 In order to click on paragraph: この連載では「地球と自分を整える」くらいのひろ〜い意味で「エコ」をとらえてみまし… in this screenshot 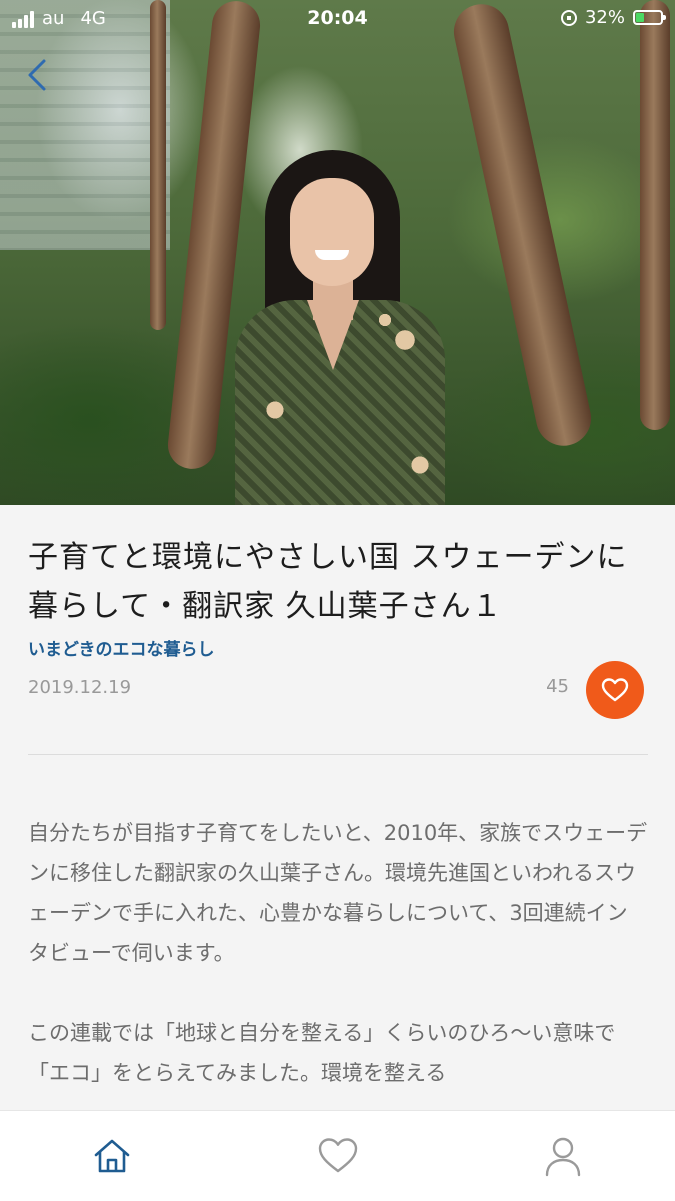, I will do `click(322, 1053)`.